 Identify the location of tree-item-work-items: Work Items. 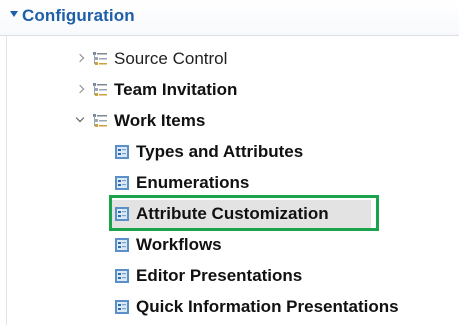
(229, 121).